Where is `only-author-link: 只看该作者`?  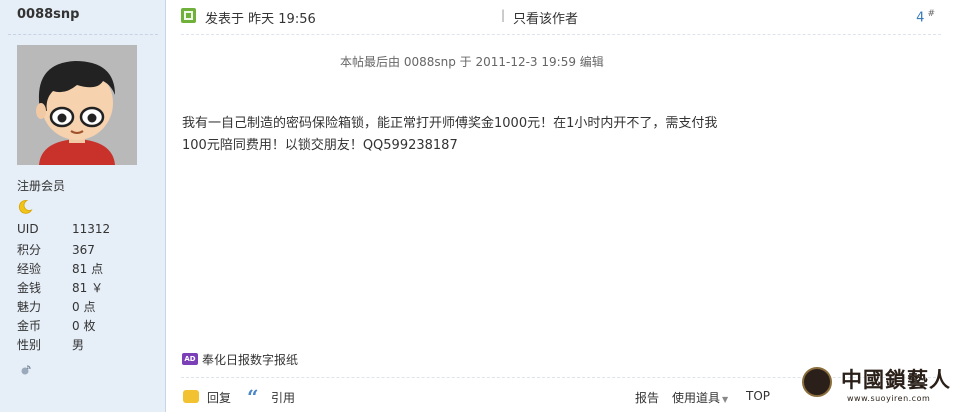 only-author-link: 只看该作者 is located at coordinates (545, 17).